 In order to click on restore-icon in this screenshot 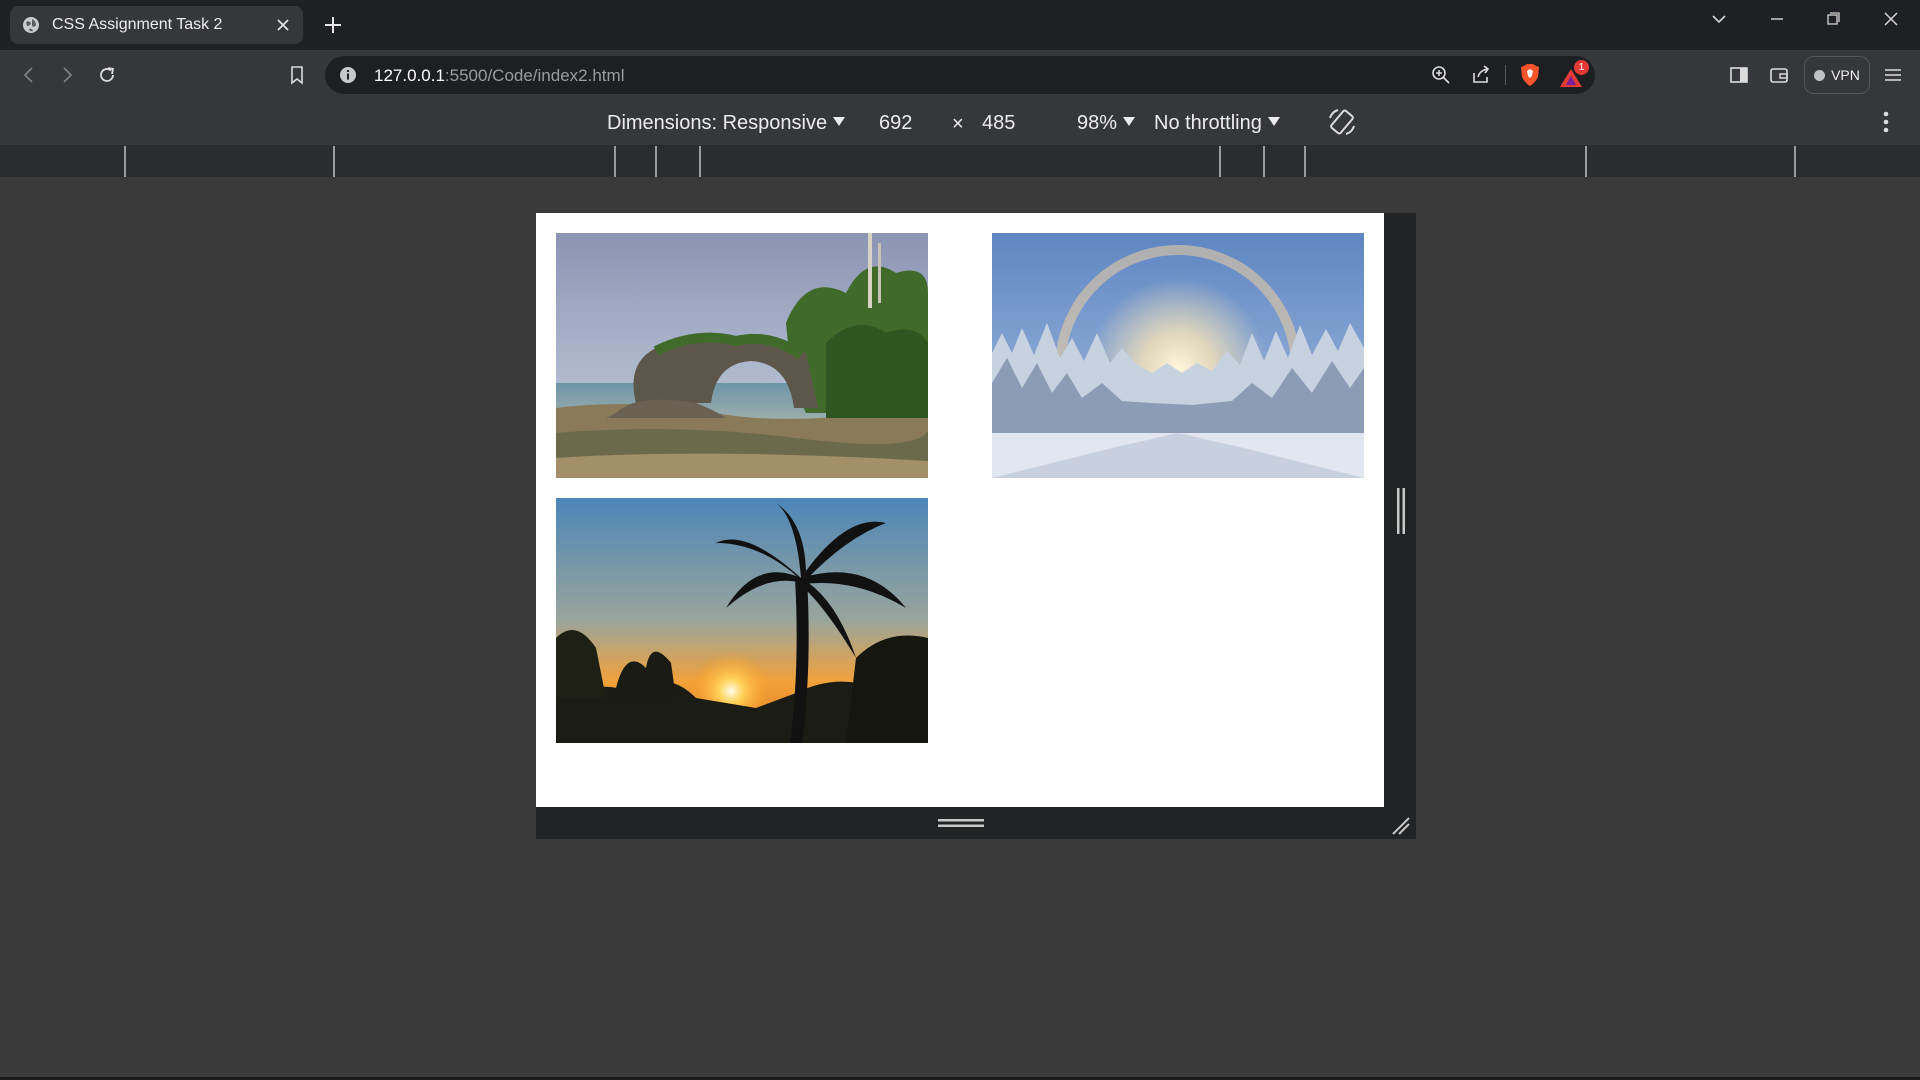, I will do `click(1833, 19)`.